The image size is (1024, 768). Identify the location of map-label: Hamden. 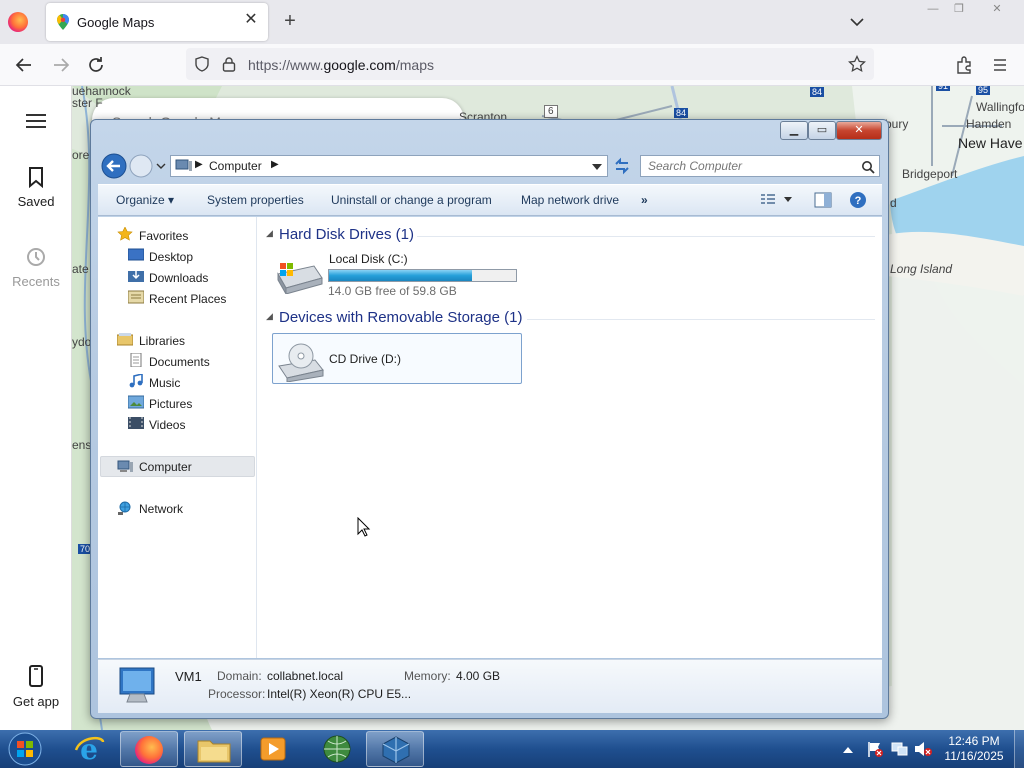
(989, 124).